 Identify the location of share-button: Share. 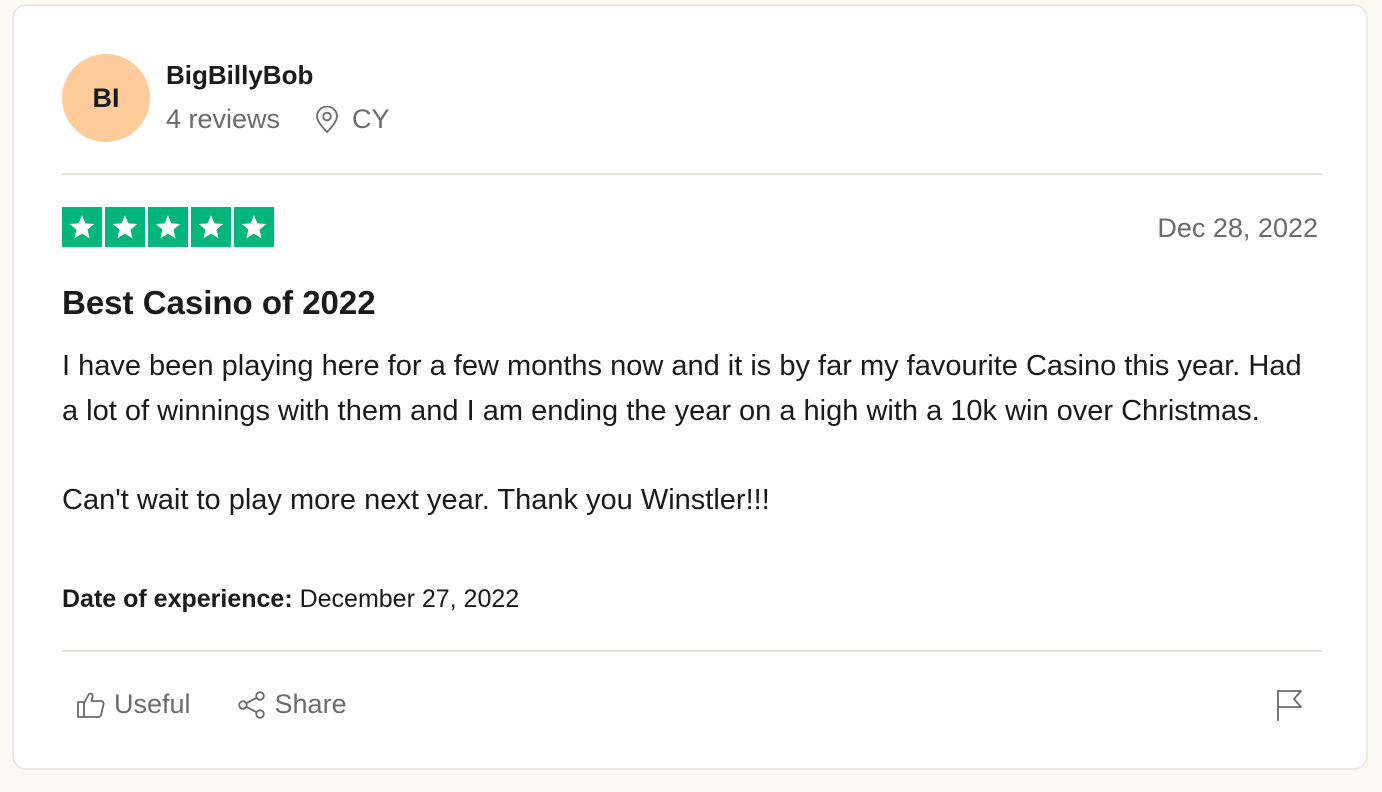
(292, 704).